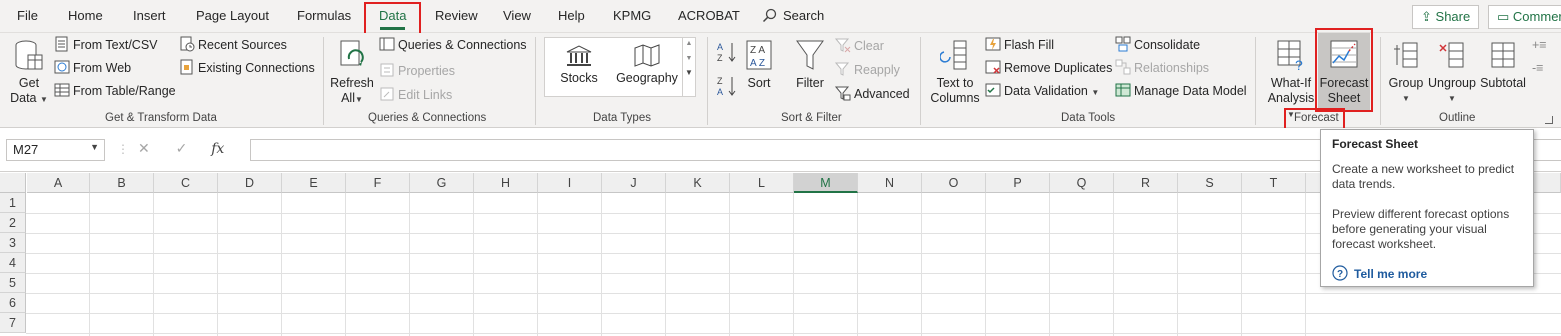 The height and width of the screenshot is (336, 1561). Describe the element at coordinates (453, 45) in the screenshot. I see `queries-connections-button: Queries & Connections` at that location.